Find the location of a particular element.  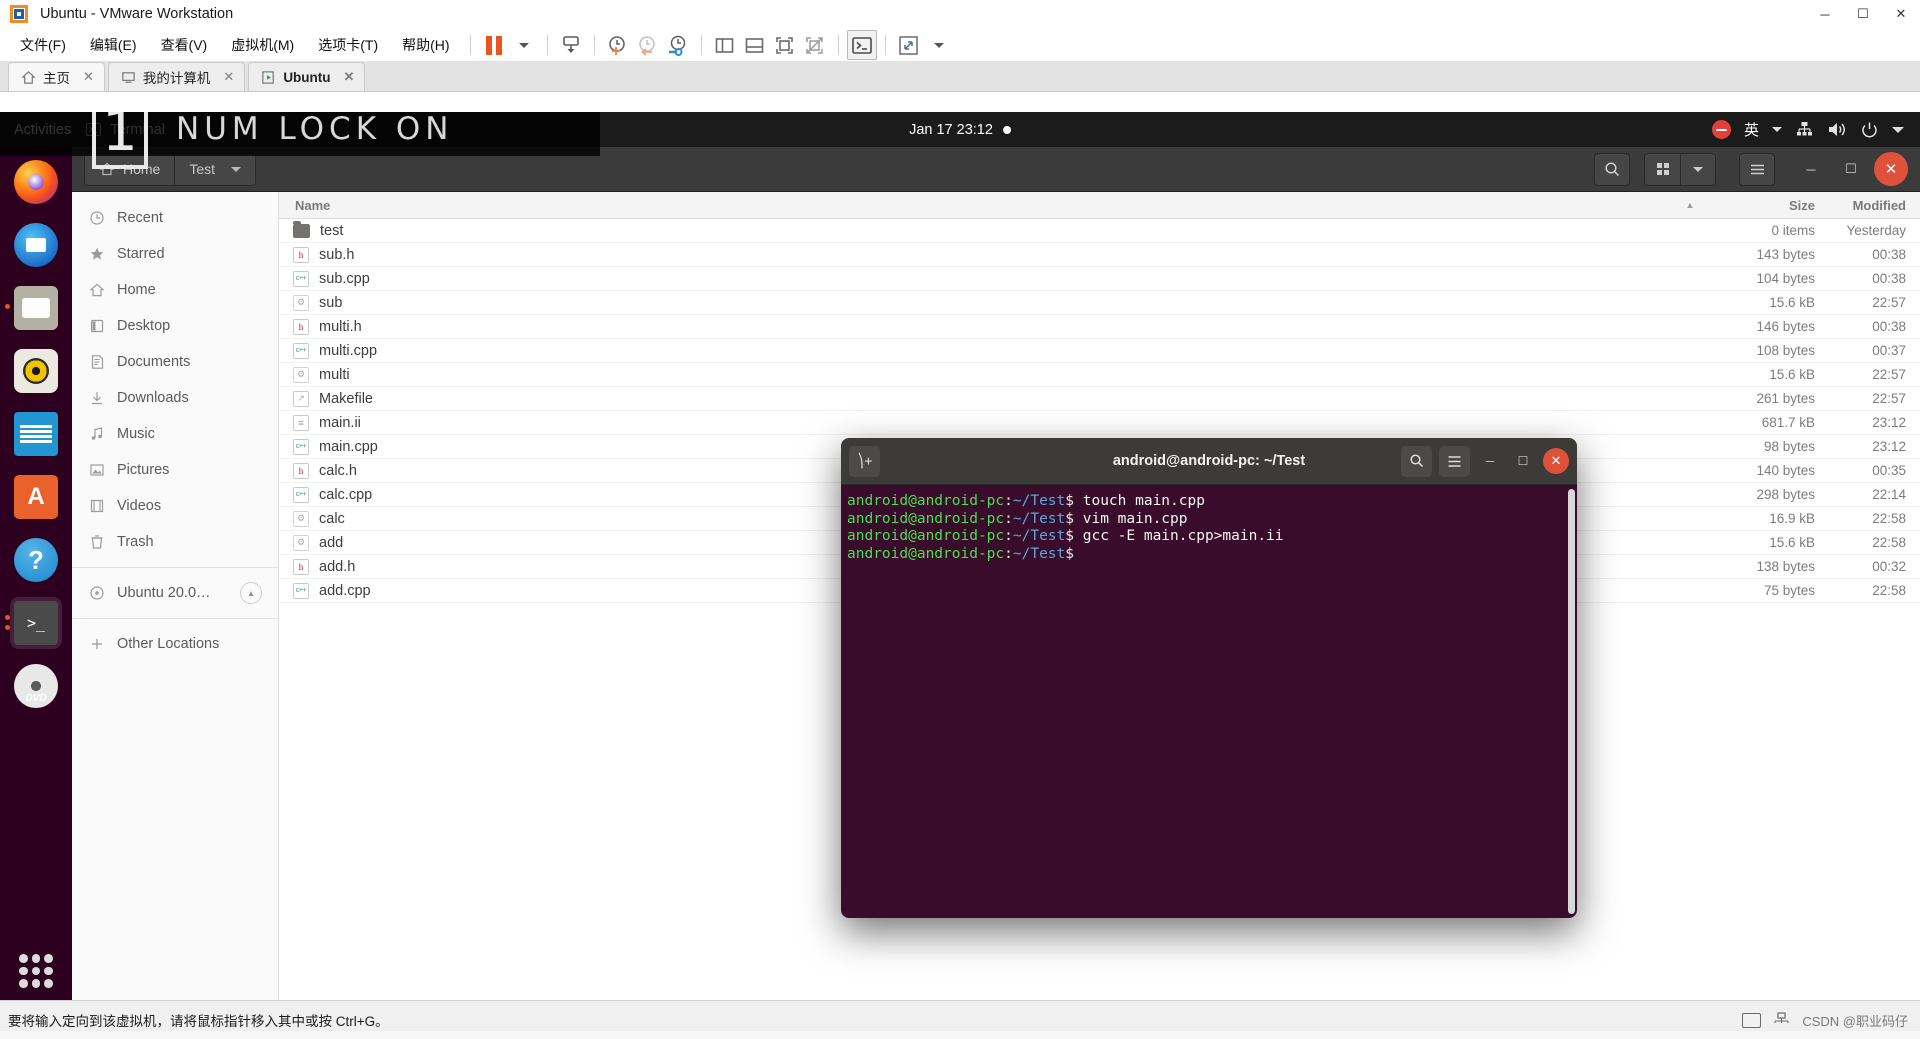

table-row: c++ multi.cpp 108 bytes 00:37 is located at coordinates (1099, 351).